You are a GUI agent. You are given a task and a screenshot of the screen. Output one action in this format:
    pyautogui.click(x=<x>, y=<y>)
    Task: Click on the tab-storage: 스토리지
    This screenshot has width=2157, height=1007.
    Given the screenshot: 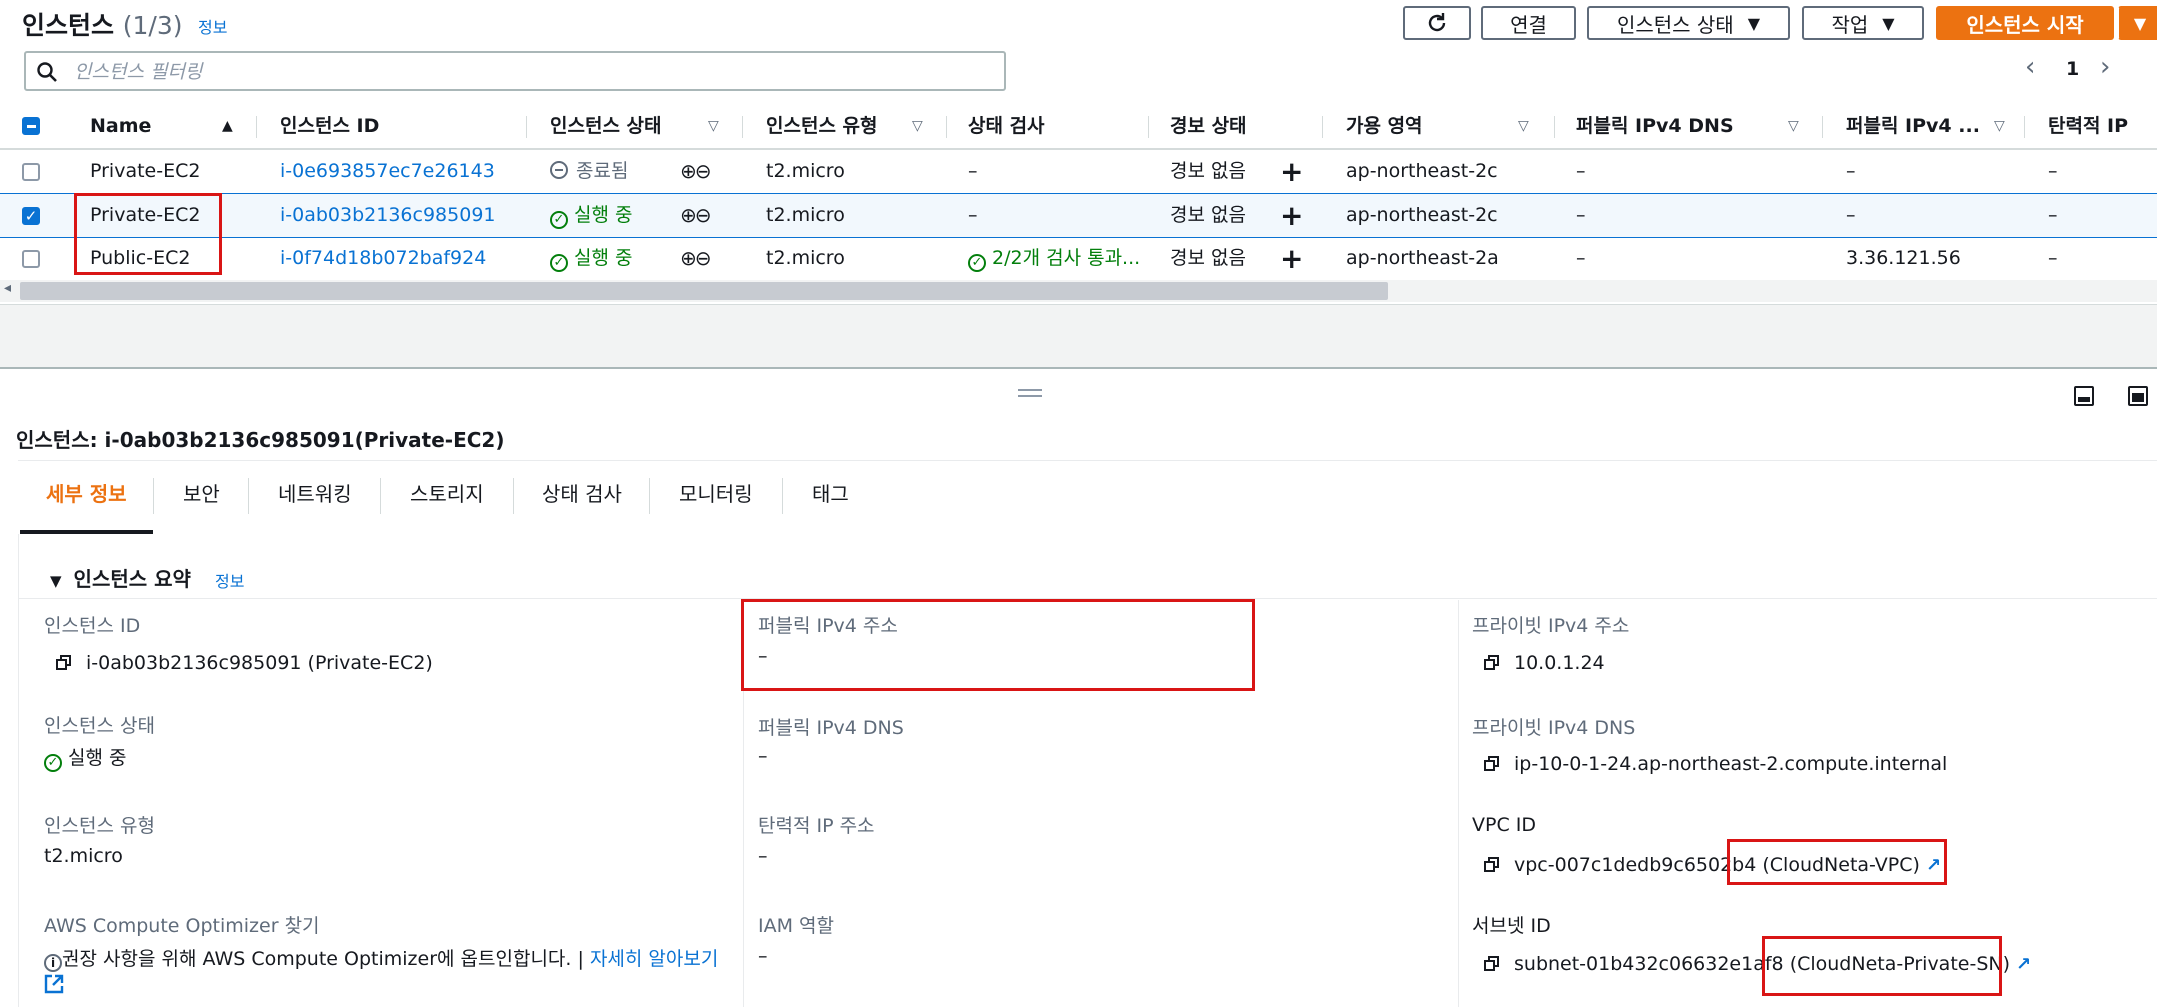 What is the action you would take?
    pyautogui.click(x=447, y=499)
    